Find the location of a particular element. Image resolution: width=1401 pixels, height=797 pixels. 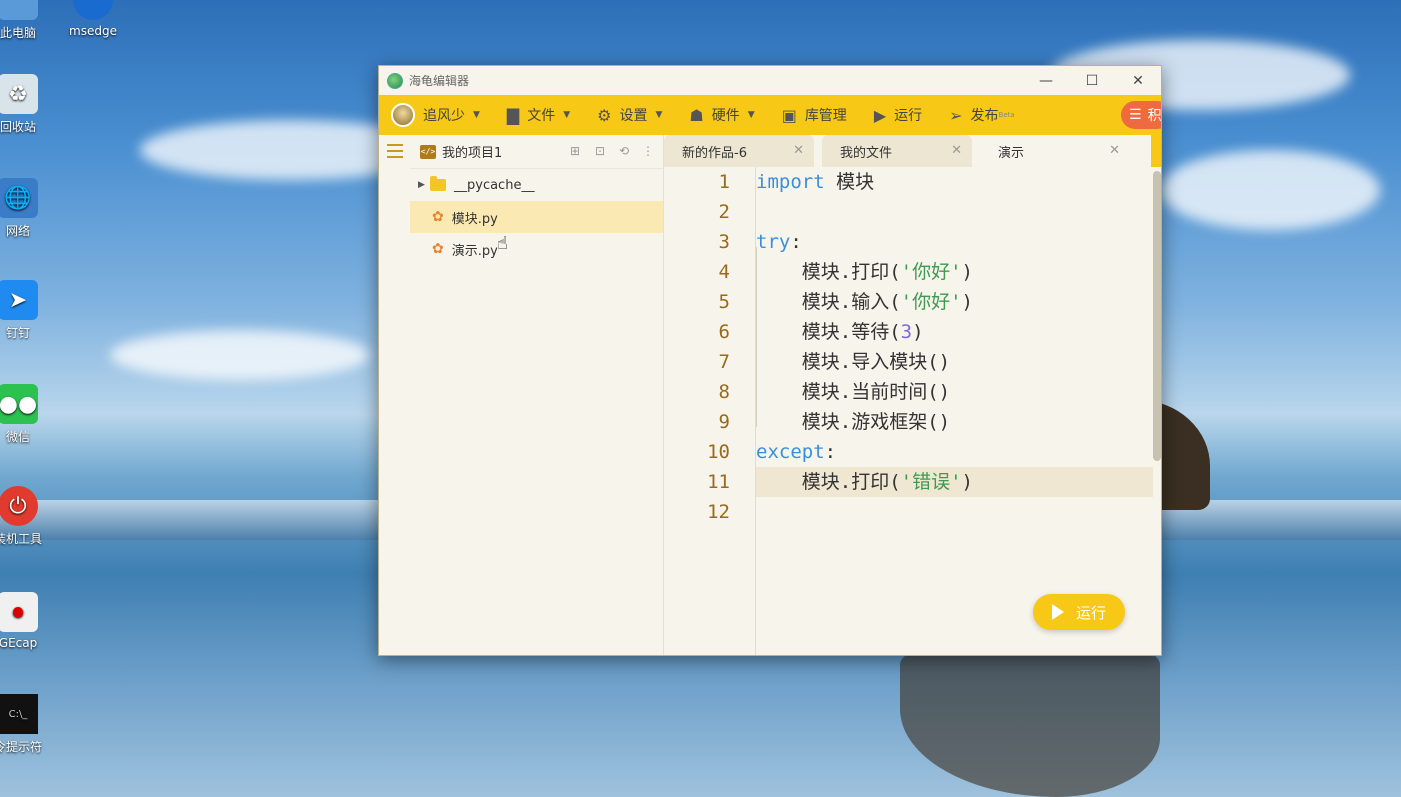

file-menu: ▇ 文件 ▼ is located at coordinates (538, 115).